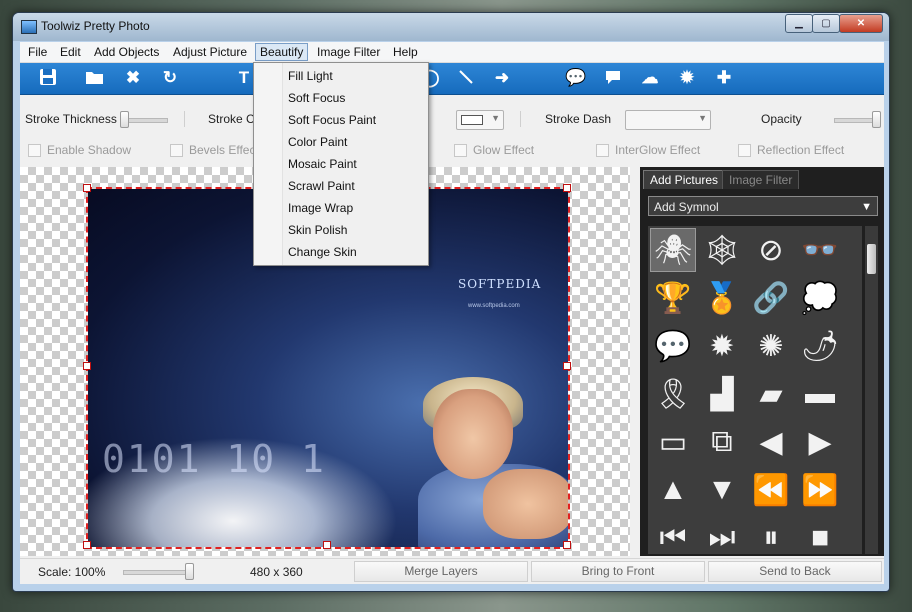 Image resolution: width=912 pixels, height=612 pixels. I want to click on square-icon: ■, so click(820, 535).